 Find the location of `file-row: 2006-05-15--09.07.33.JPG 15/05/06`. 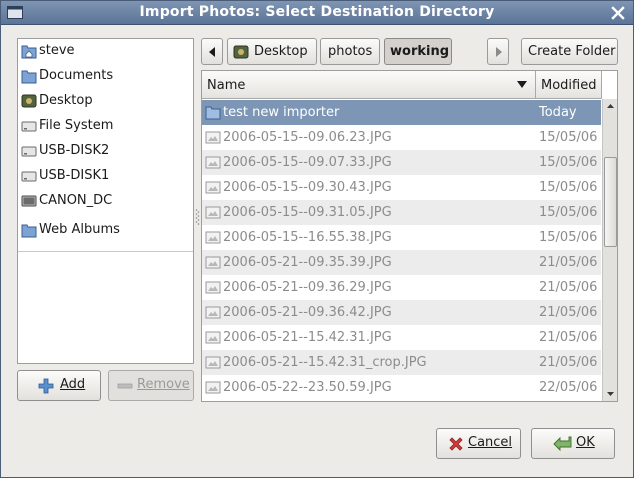

file-row: 2006-05-15--09.07.33.JPG 15/05/06 is located at coordinates (401, 162).